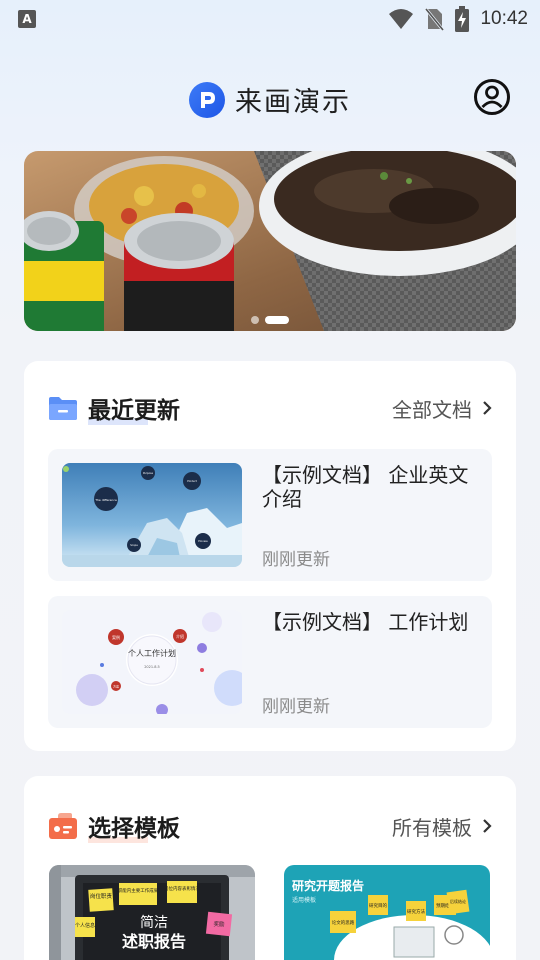 The image size is (540, 960). Describe the element at coordinates (462, 19) in the screenshot. I see `battery-charging-icon` at that location.